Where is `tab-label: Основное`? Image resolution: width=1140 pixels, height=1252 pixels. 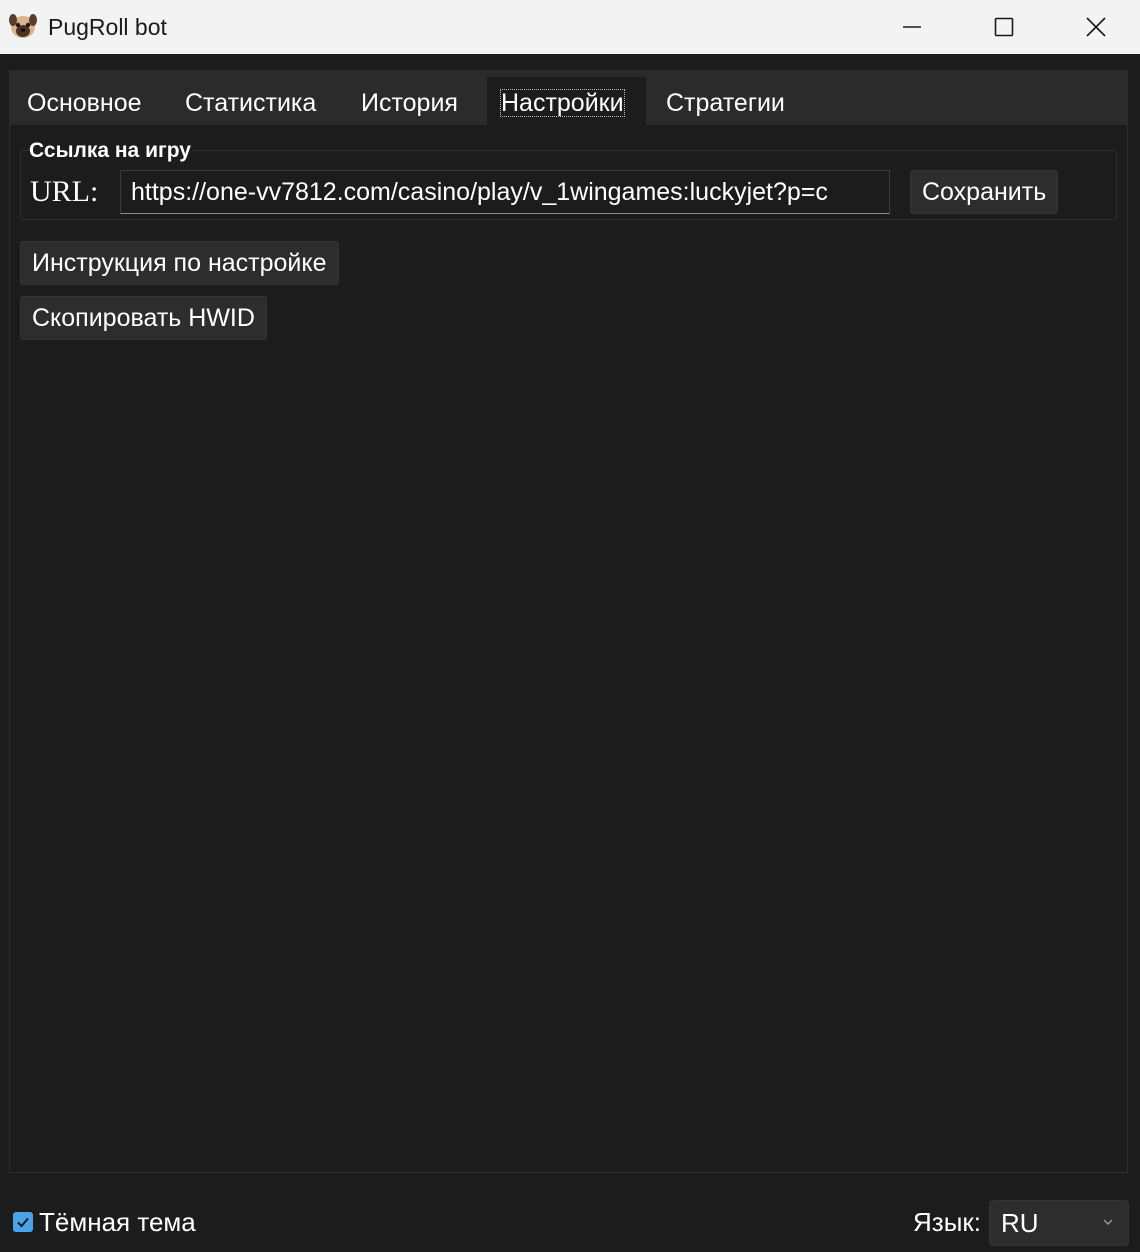 tab-label: Основное is located at coordinates (84, 103).